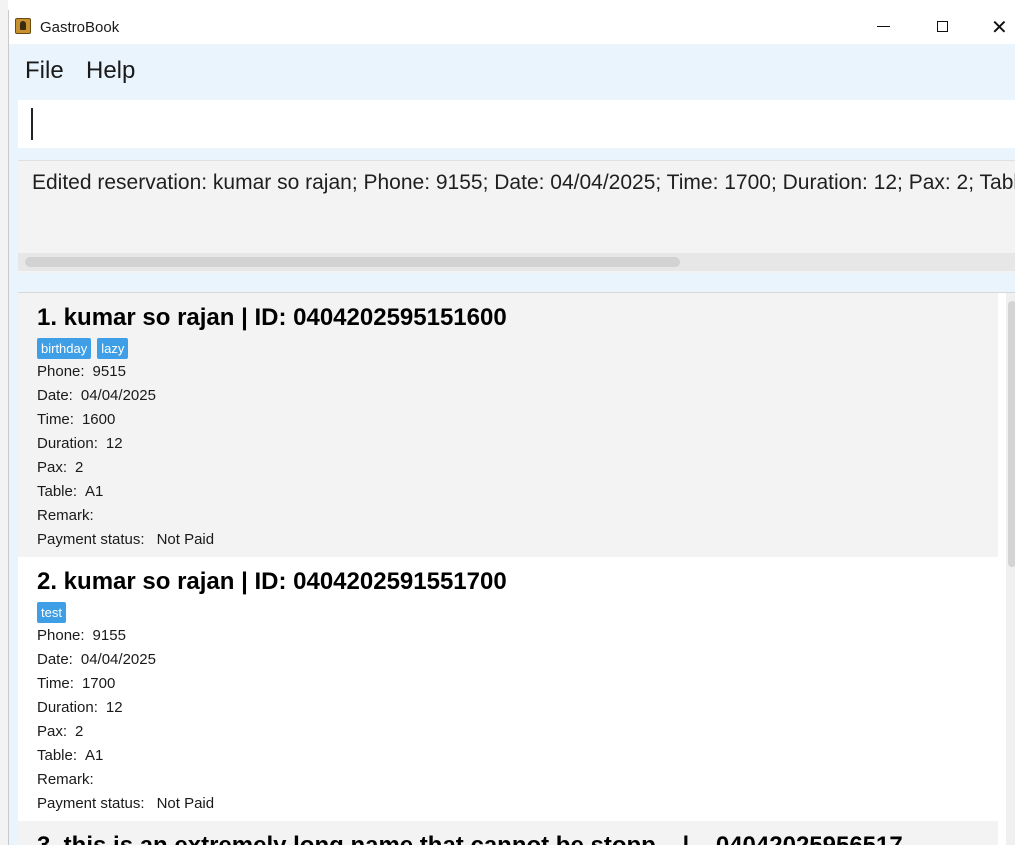 Image resolution: width=1015 pixels, height=845 pixels. I want to click on text-caret, so click(32, 124).